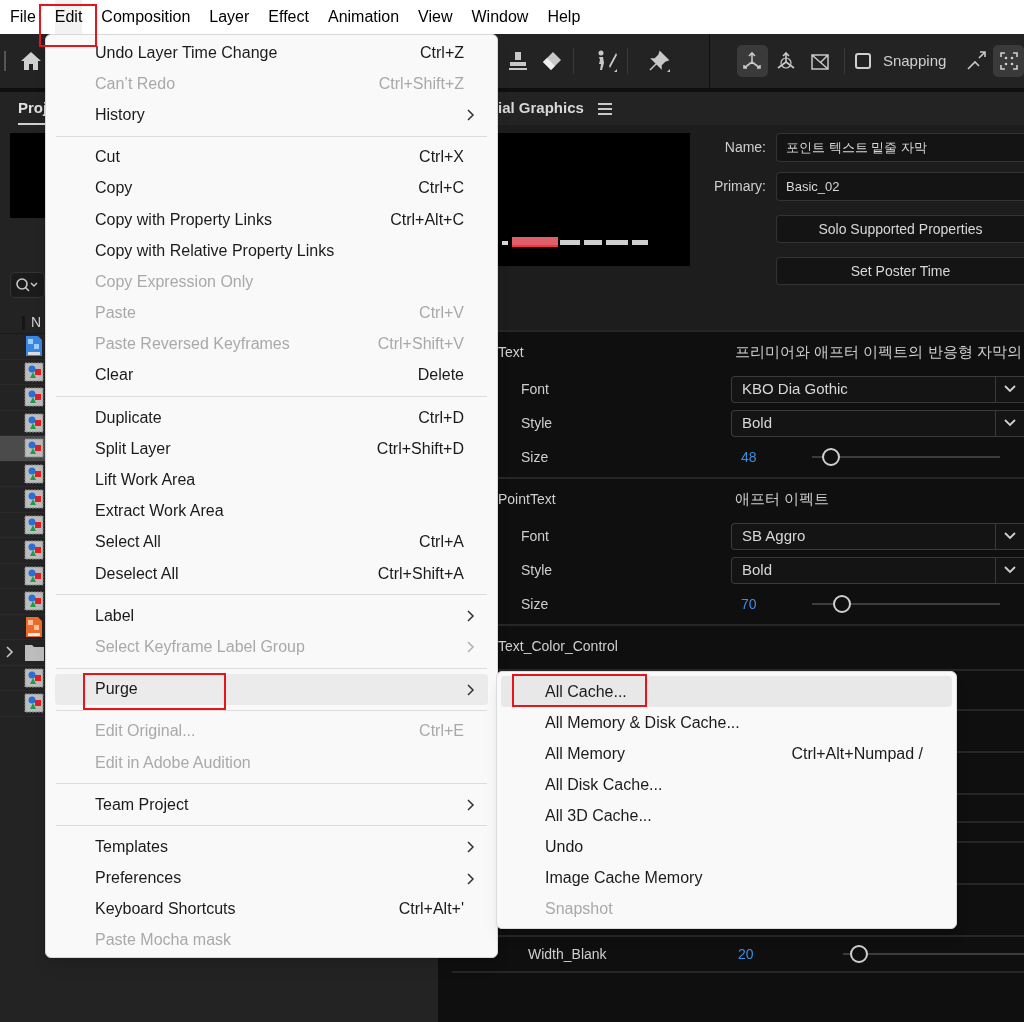 The height and width of the screenshot is (1022, 1024). I want to click on menu-item: Split Layer Ctrl+Shift+D, so click(271, 449).